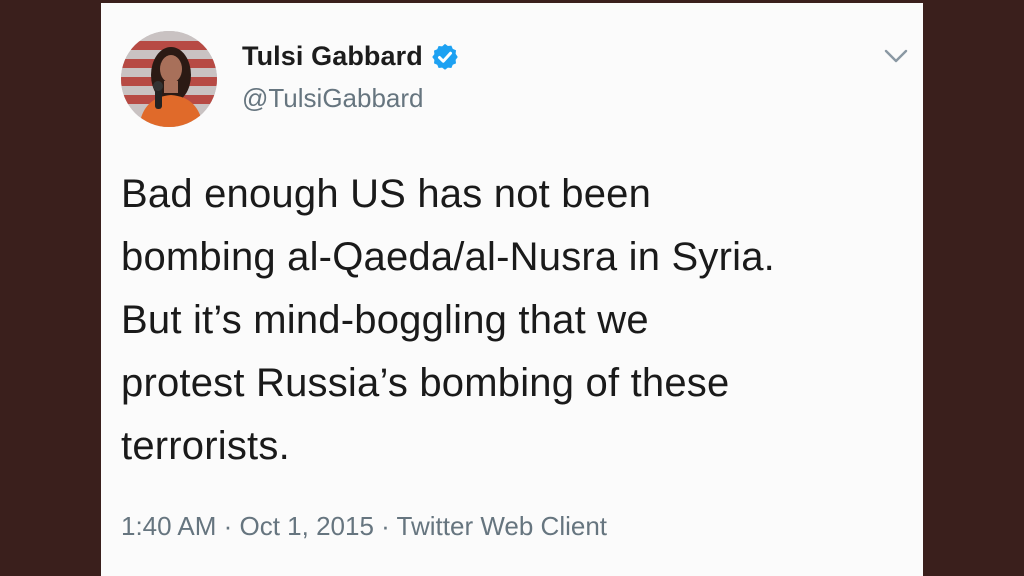 The width and height of the screenshot is (1024, 576). I want to click on avatar, so click(169, 79).